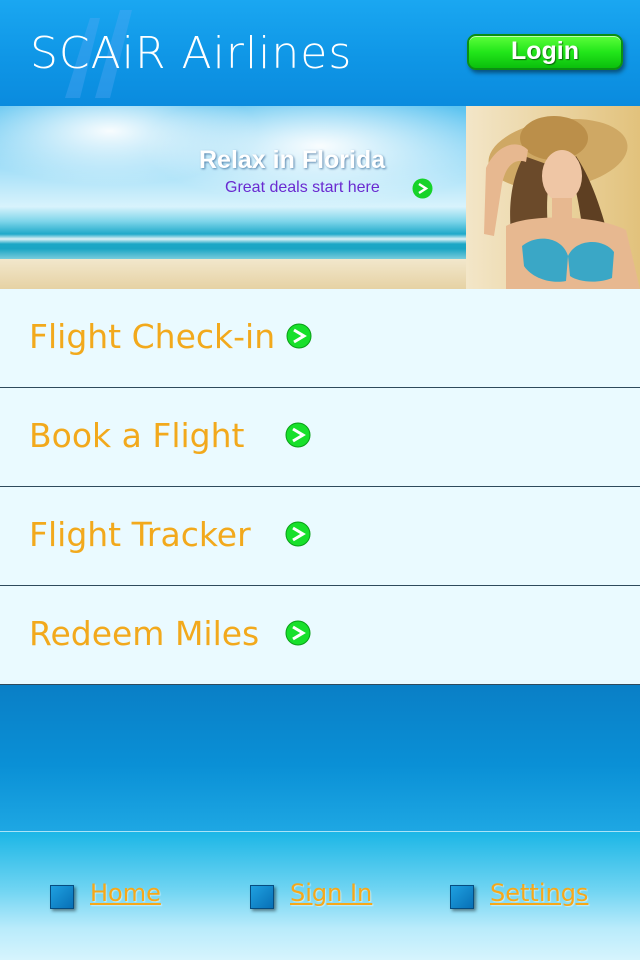 This screenshot has width=640, height=960. Describe the element at coordinates (320, 437) in the screenshot. I see `menu-item-book-a-flight: Book a Flight` at that location.